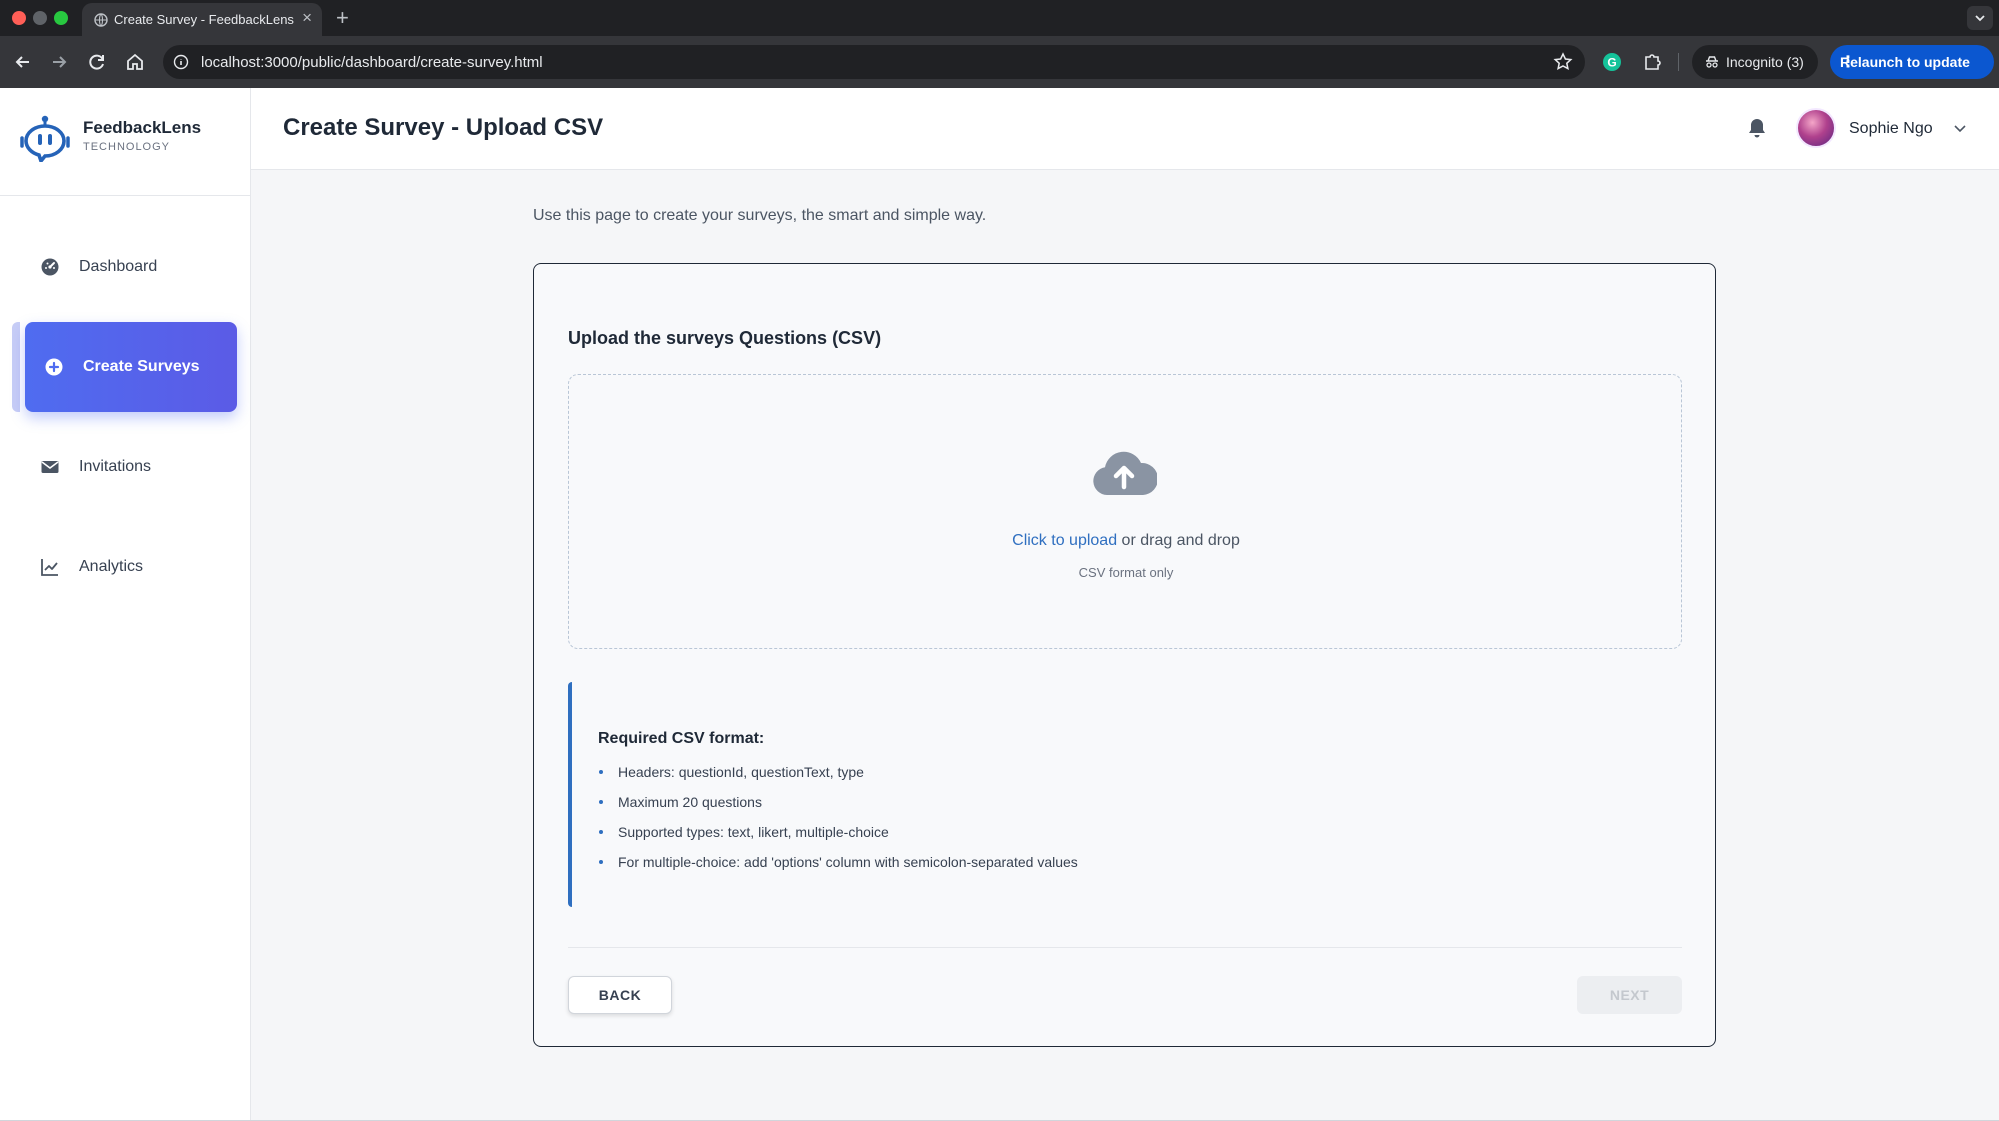  I want to click on page-header: Create Survey - Upload CSV Sophie Ngo, so click(1125, 129).